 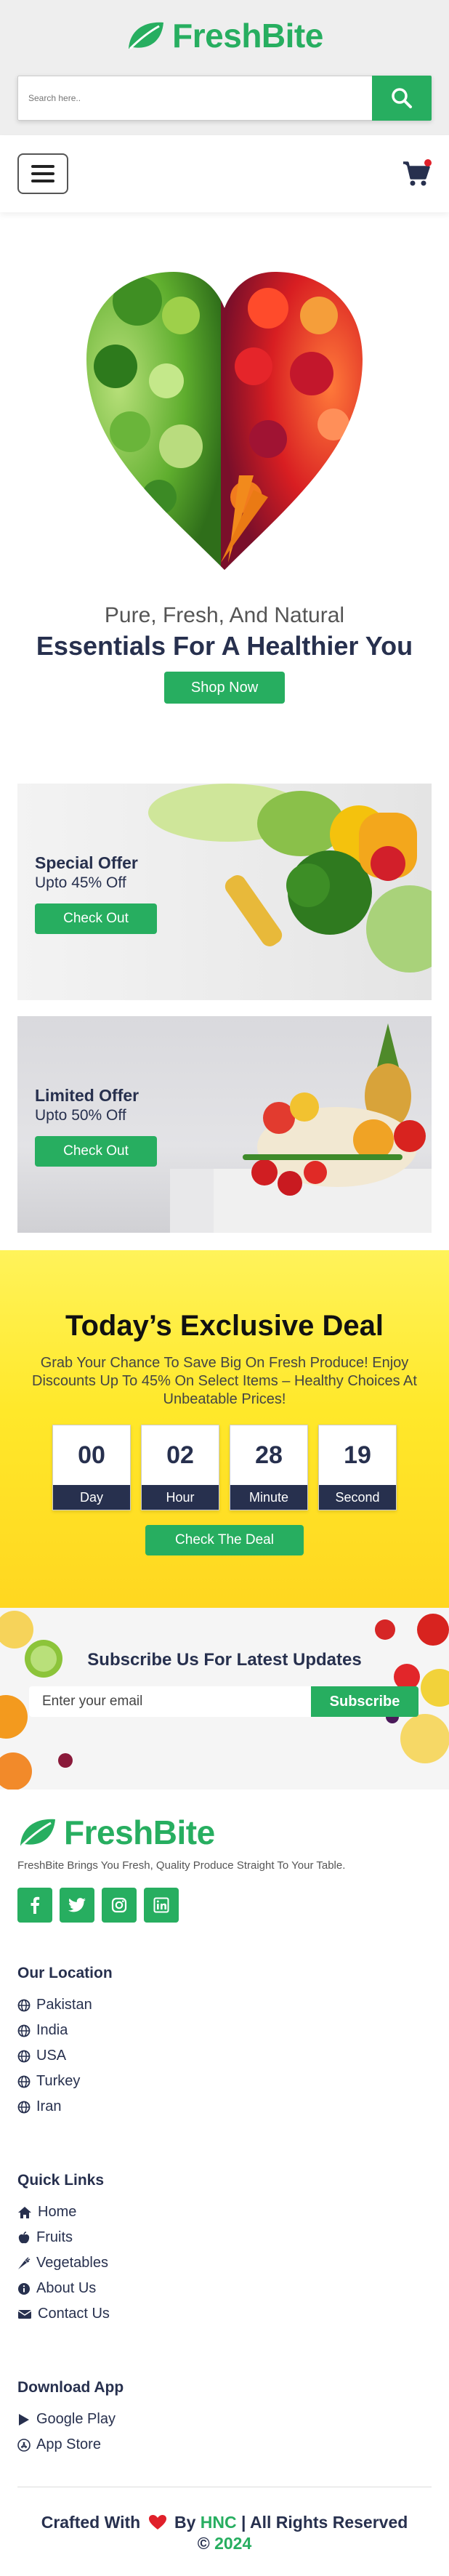 What do you see at coordinates (428, 162) in the screenshot?
I see `cart-notification-dot` at bounding box center [428, 162].